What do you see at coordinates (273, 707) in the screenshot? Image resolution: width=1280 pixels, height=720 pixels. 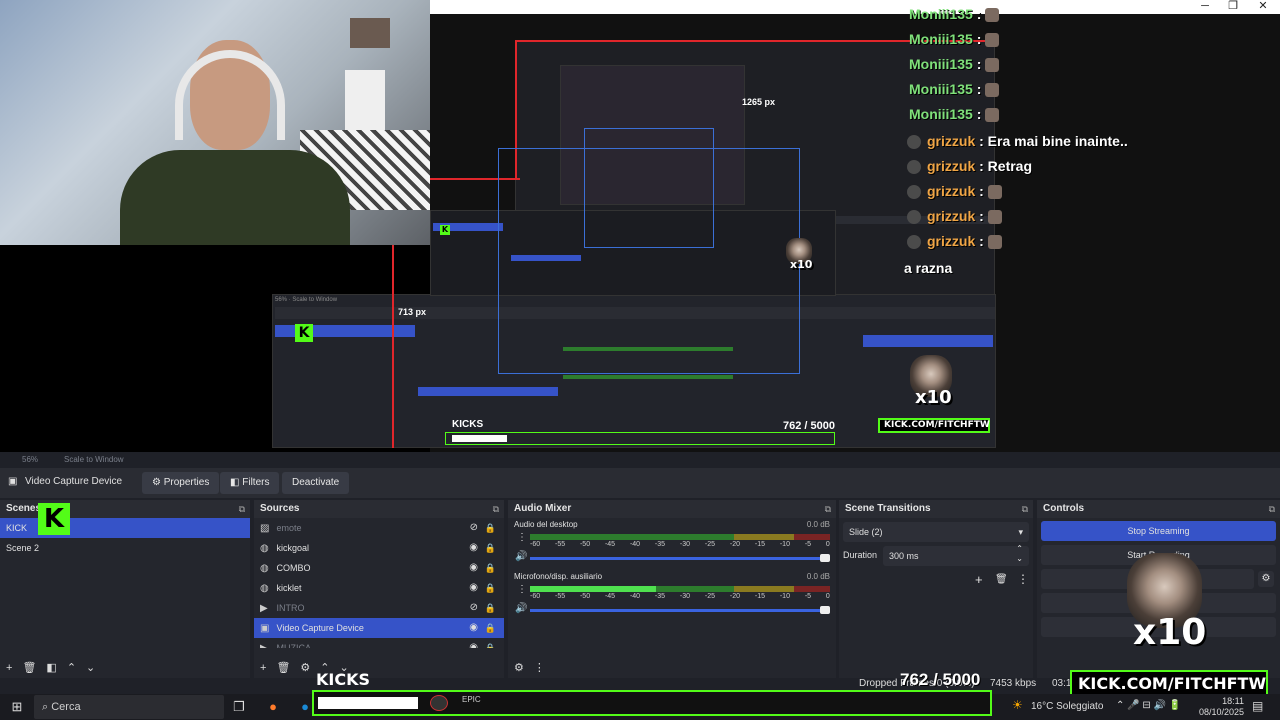 I see `firefox-icon: ●` at bounding box center [273, 707].